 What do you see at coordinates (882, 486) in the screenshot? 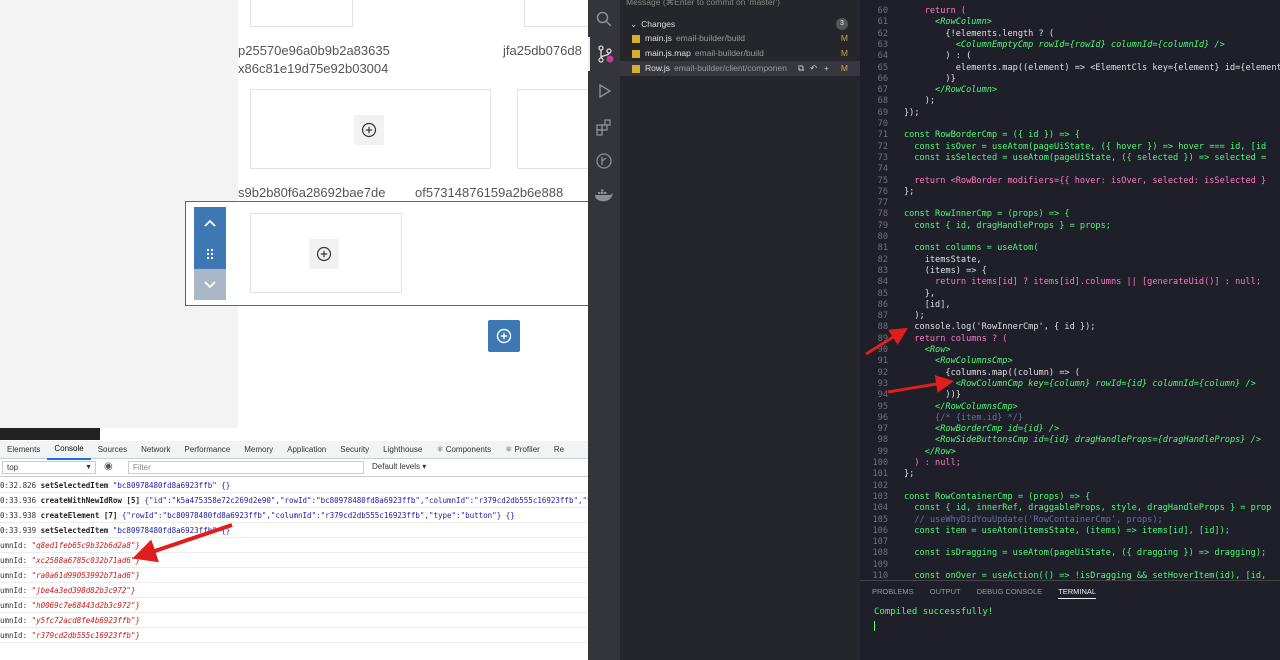
I see `code-line: 102` at bounding box center [882, 486].